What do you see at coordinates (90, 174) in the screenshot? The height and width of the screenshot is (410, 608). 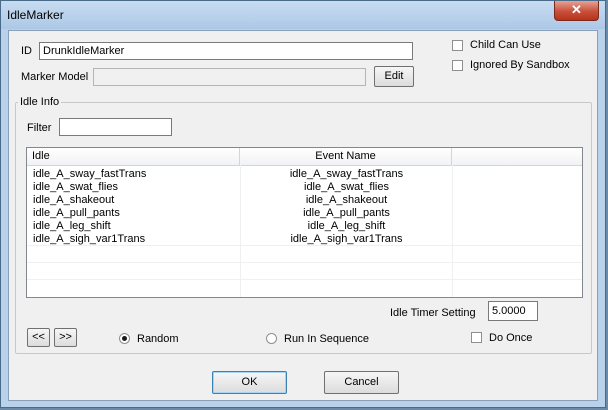 I see `idle-cell: idle_A_sway_fastTrans` at bounding box center [90, 174].